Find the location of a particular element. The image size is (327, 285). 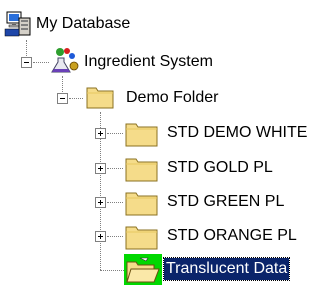

tree-node-translucent-data: Translucent Data is located at coordinates (163, 269).